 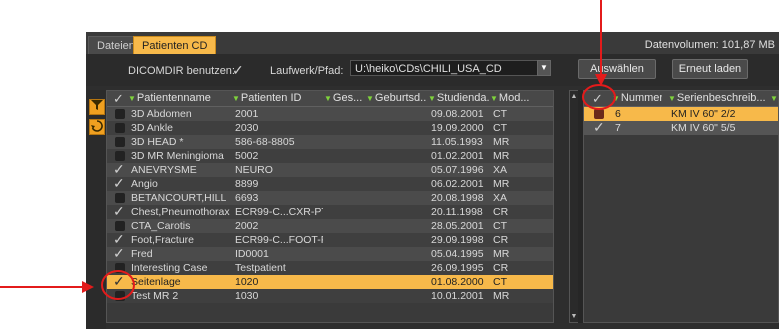 What do you see at coordinates (599, 97) in the screenshot?
I see `annotation-circle-top` at bounding box center [599, 97].